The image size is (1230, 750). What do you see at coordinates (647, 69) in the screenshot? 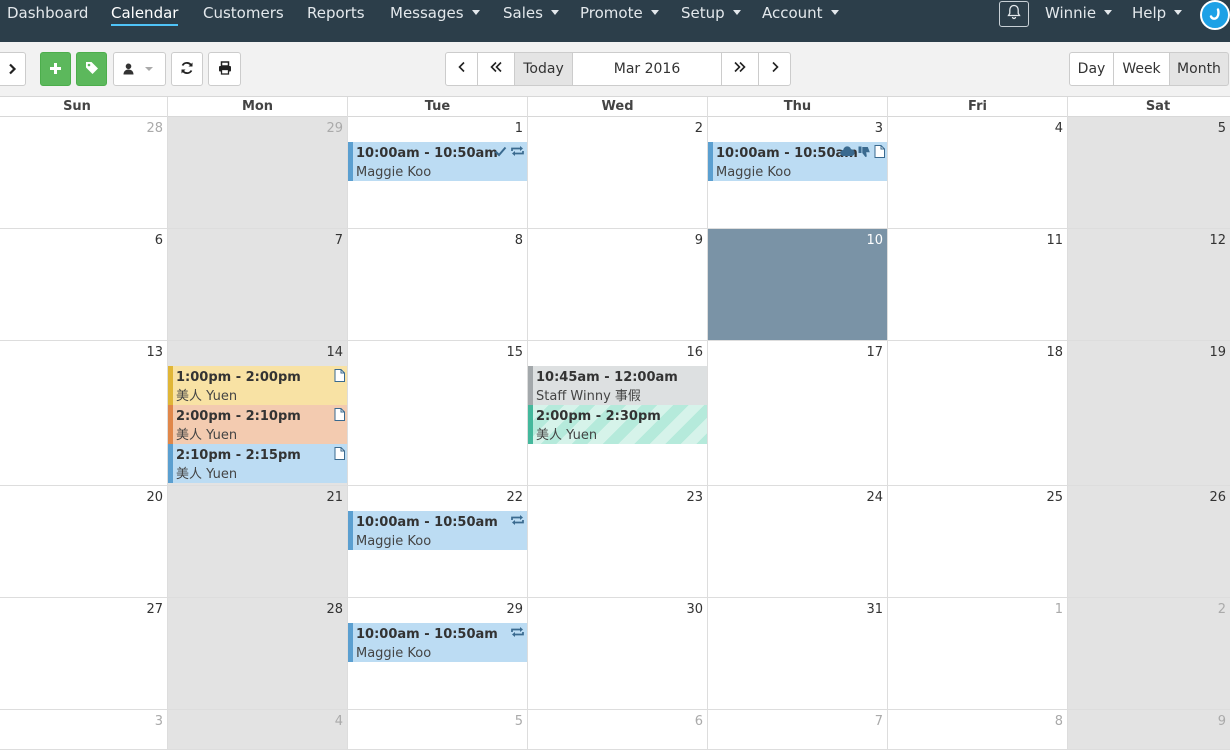
I see `current-period-label: Mar 2016` at bounding box center [647, 69].